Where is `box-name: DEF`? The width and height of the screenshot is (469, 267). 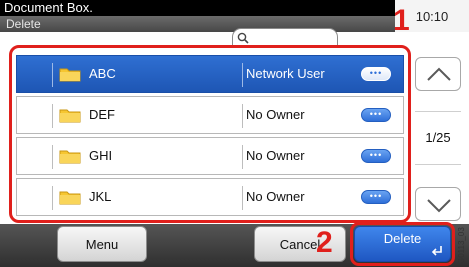
box-name: DEF is located at coordinates (102, 114).